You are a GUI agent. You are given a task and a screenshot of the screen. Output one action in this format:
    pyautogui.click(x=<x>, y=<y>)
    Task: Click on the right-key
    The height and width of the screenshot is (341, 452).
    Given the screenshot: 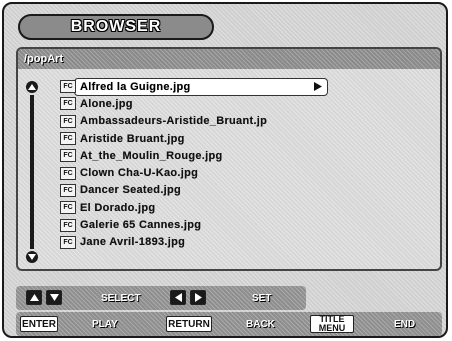 What is the action you would take?
    pyautogui.click(x=198, y=297)
    